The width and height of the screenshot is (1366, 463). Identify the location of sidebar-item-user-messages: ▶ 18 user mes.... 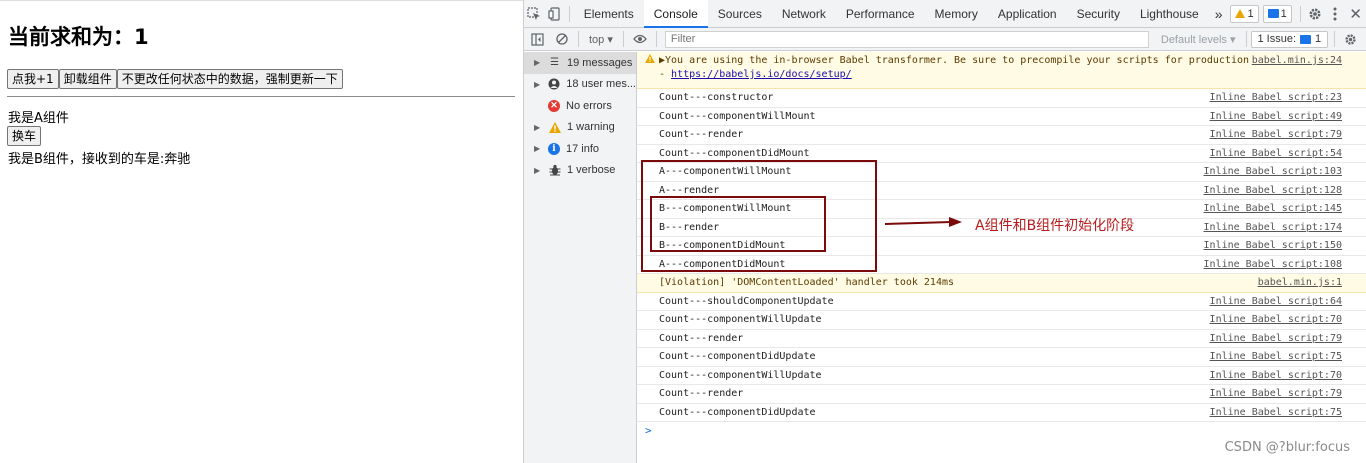
(580, 85).